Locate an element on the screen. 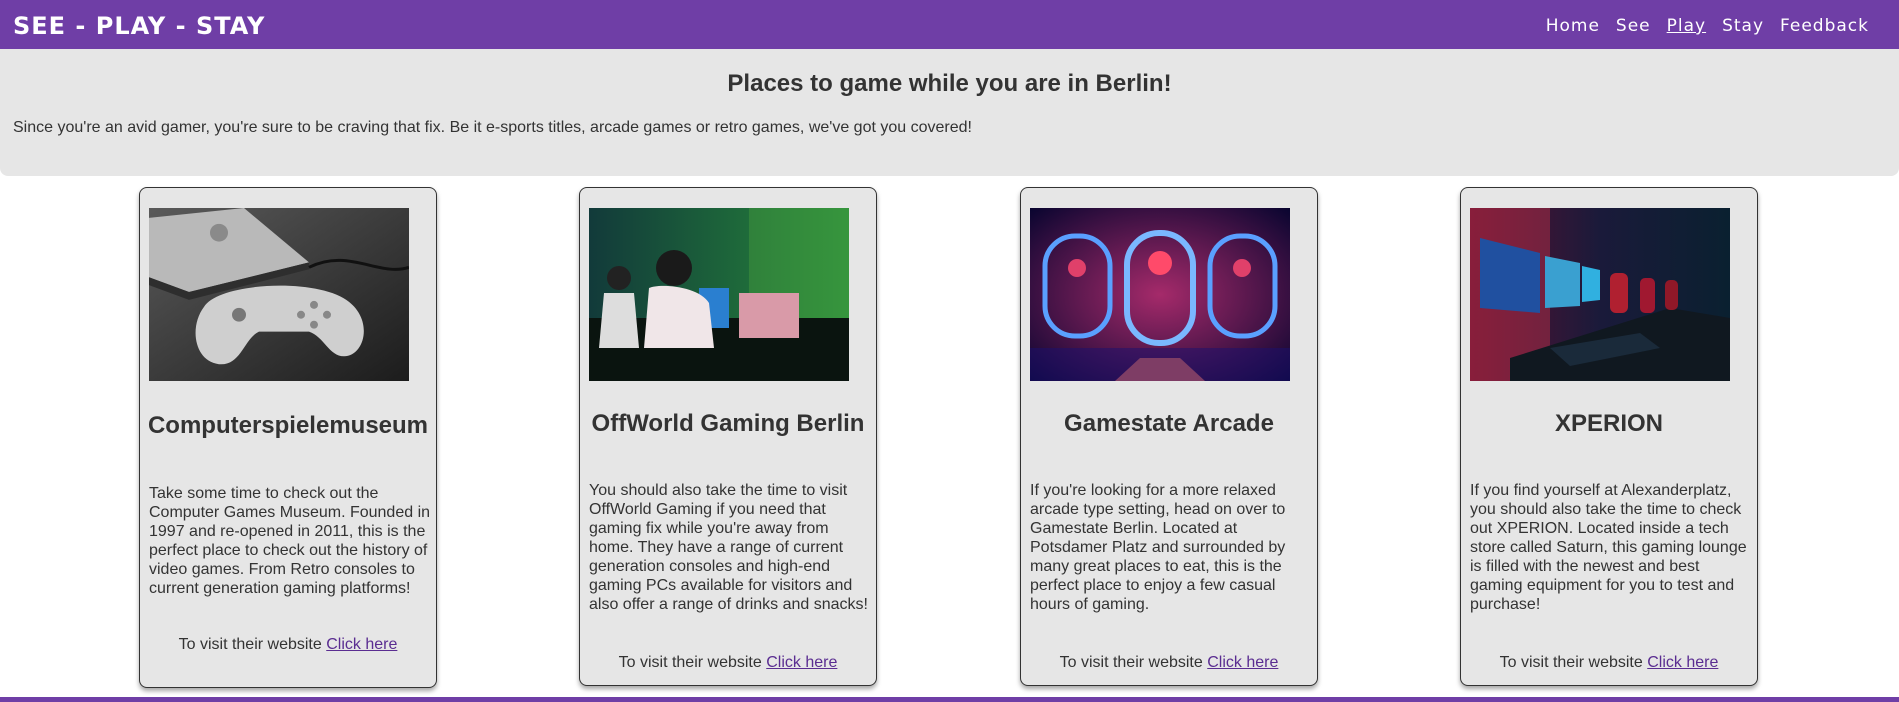 This screenshot has width=1899, height=702. main-nav: Home See Play Stay Feedback is located at coordinates (1707, 26).